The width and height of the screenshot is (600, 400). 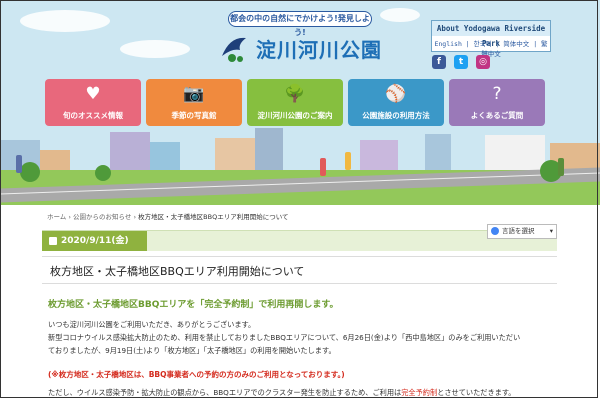 What do you see at coordinates (439, 62) in the screenshot?
I see `facebook-icon: f` at bounding box center [439, 62].